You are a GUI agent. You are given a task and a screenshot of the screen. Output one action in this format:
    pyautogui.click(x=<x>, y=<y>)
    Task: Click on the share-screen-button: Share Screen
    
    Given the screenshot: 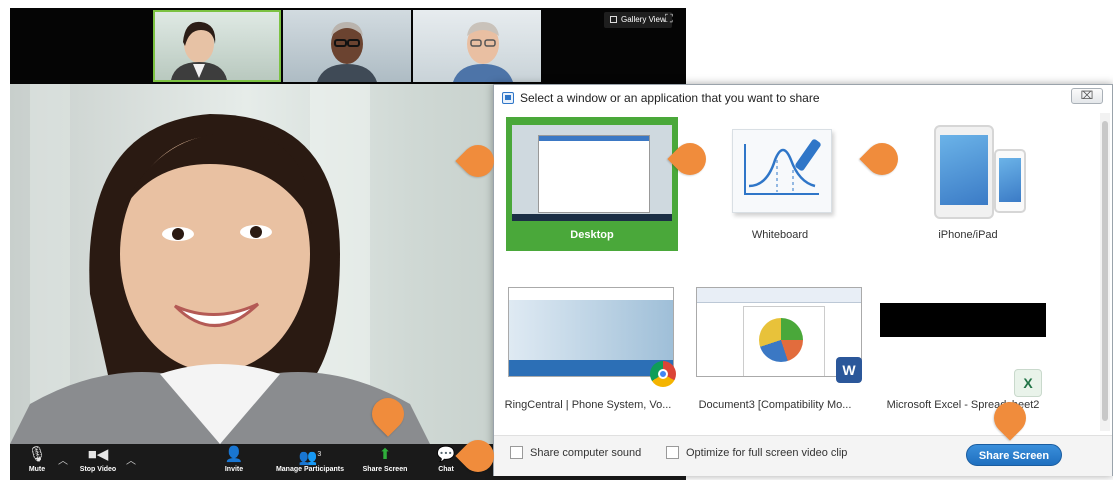 What is the action you would take?
    pyautogui.click(x=1014, y=455)
    